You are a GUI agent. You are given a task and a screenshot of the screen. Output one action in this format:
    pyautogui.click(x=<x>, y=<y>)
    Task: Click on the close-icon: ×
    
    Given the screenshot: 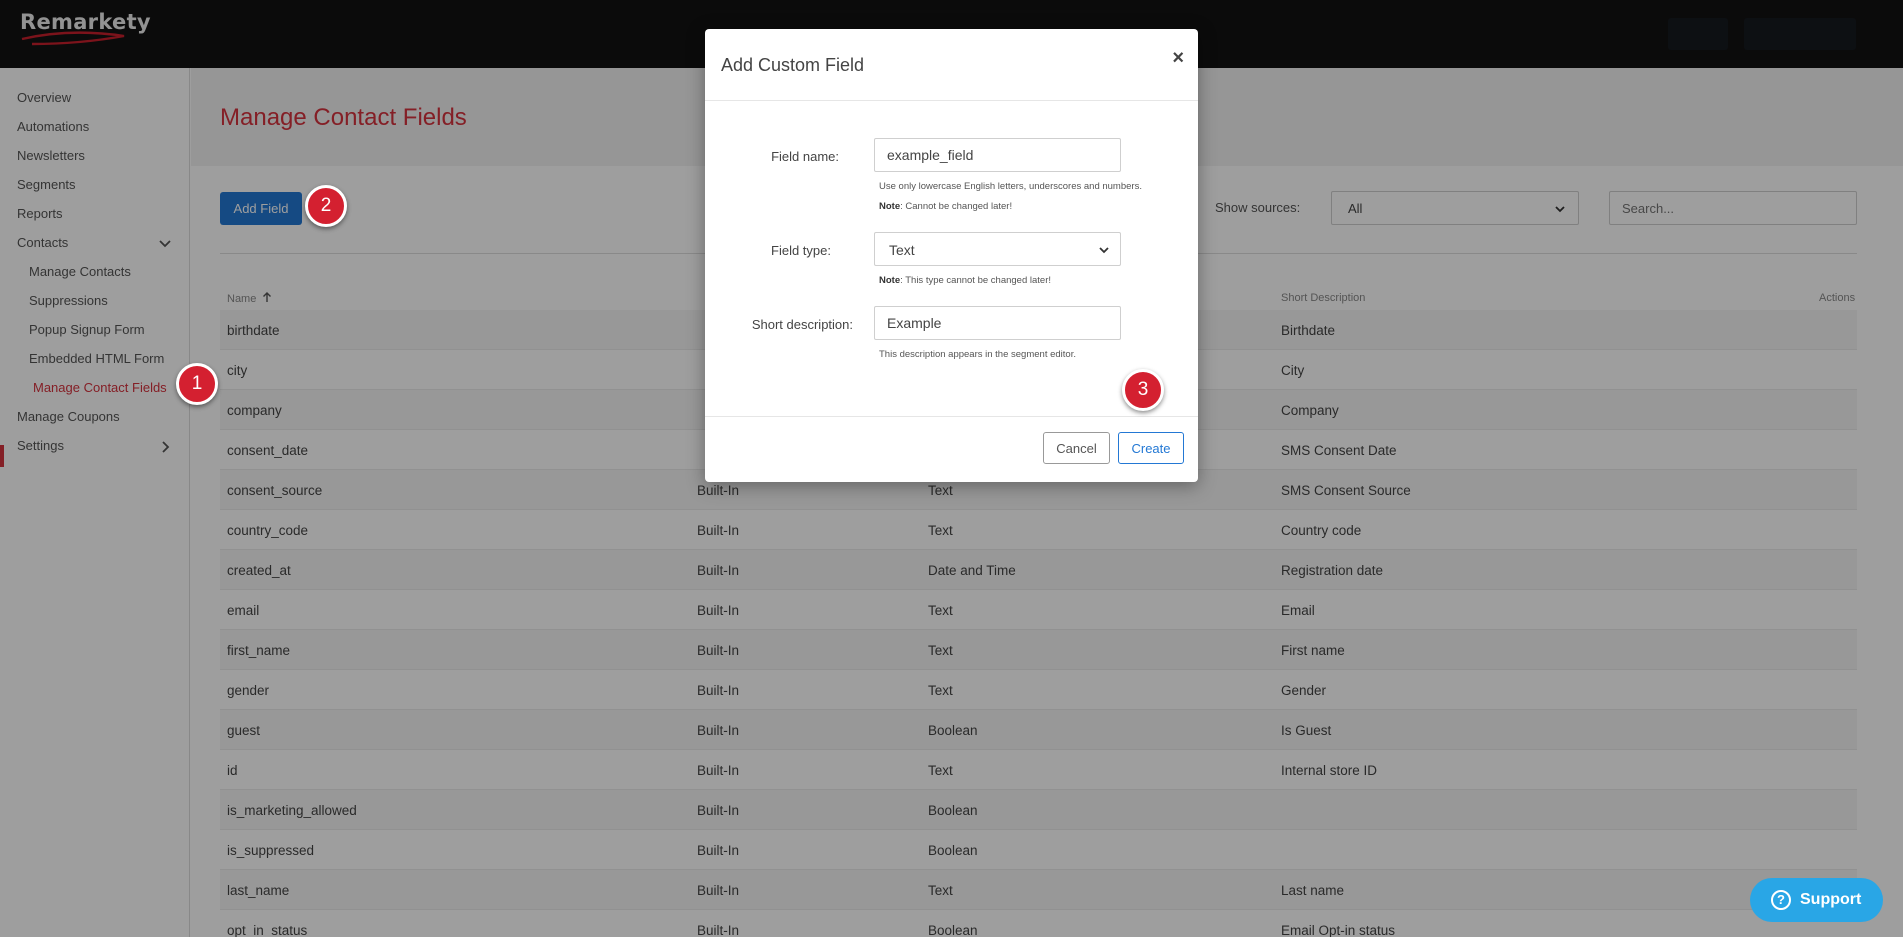 What is the action you would take?
    pyautogui.click(x=1178, y=58)
    